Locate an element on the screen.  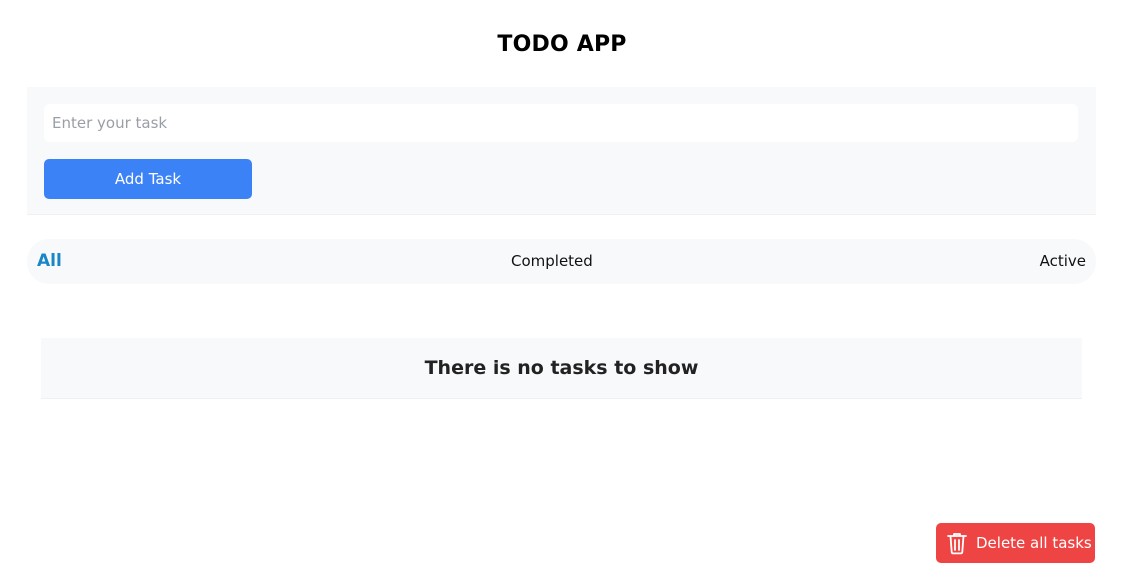
empty-message-text: There is no tasks to show is located at coordinates (561, 368).